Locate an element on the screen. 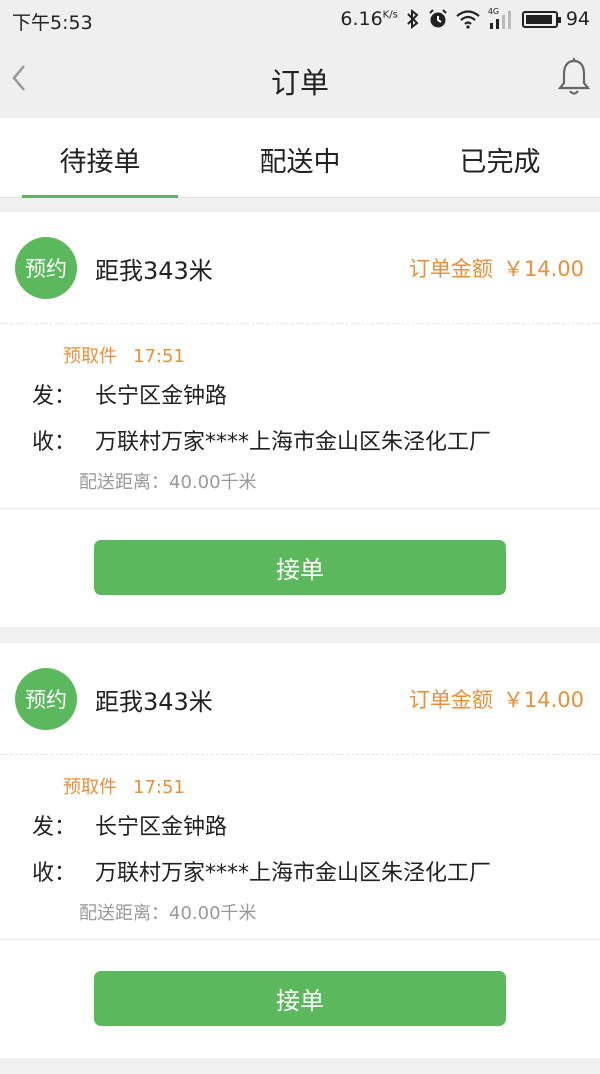 The image size is (600, 1074). status-bar: 下午5:53 6.16K/s 4G 94 is located at coordinates (300, 20).